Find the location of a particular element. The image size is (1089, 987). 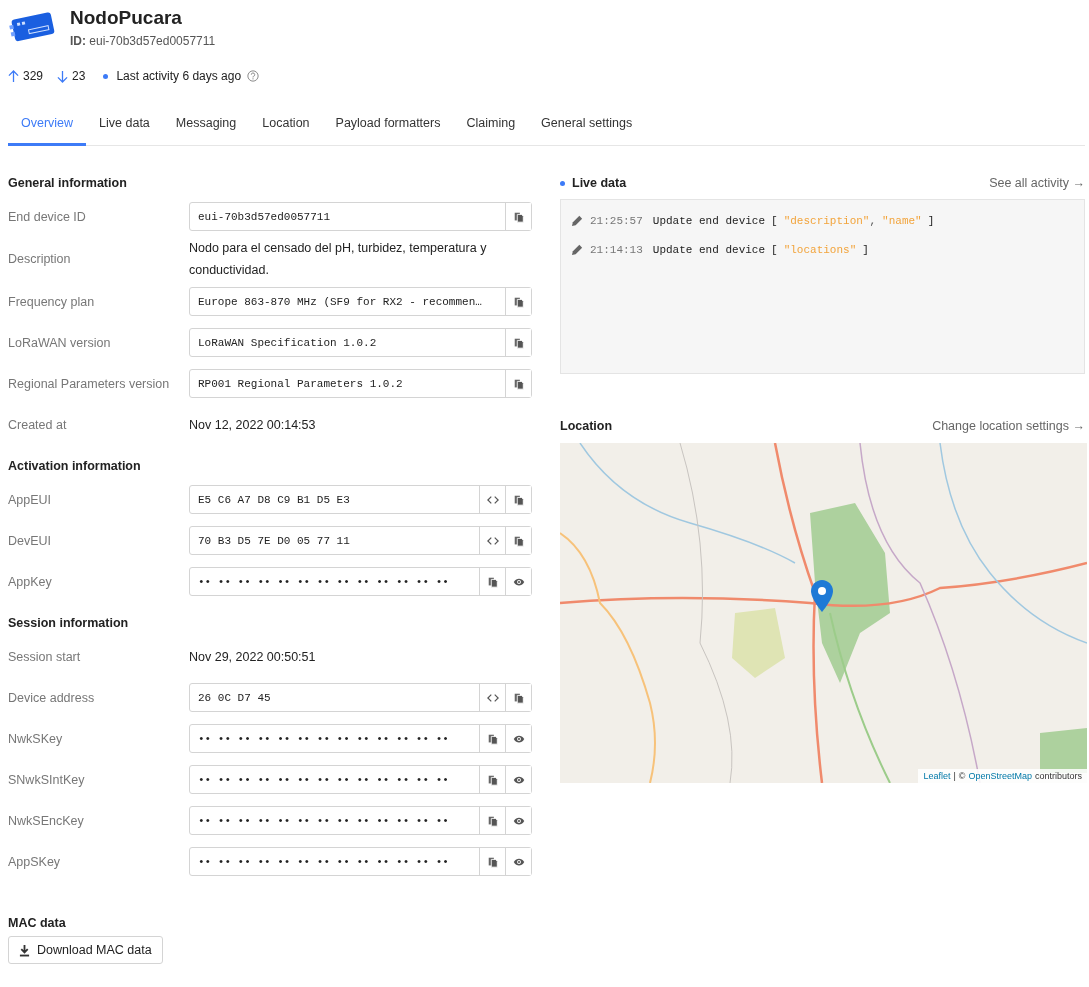

tab: Overview is located at coordinates (47, 125).